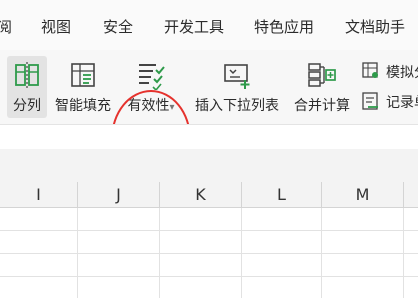  Describe the element at coordinates (148, 106) in the screenshot. I see `validation-label-text: 有效性` at that location.